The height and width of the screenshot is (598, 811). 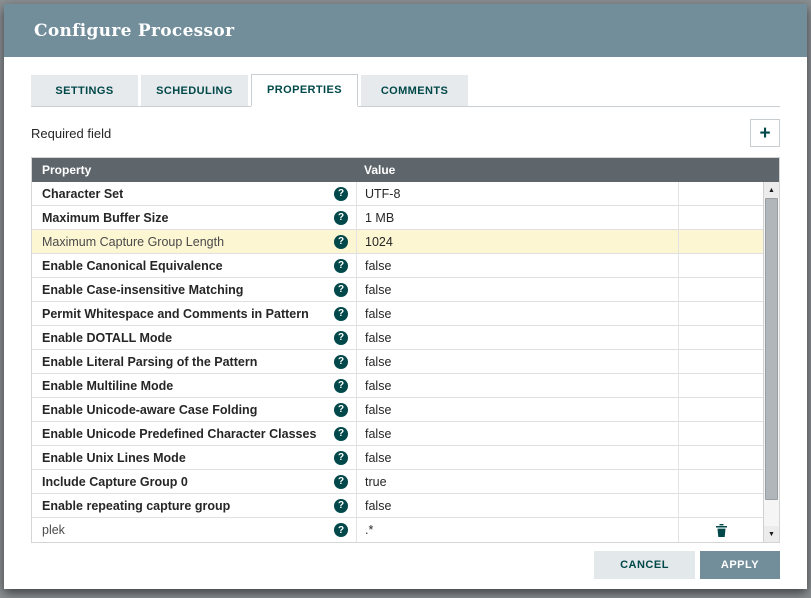 What do you see at coordinates (194, 385) in the screenshot?
I see `property-cell: Enable Multiline Mode ?` at bounding box center [194, 385].